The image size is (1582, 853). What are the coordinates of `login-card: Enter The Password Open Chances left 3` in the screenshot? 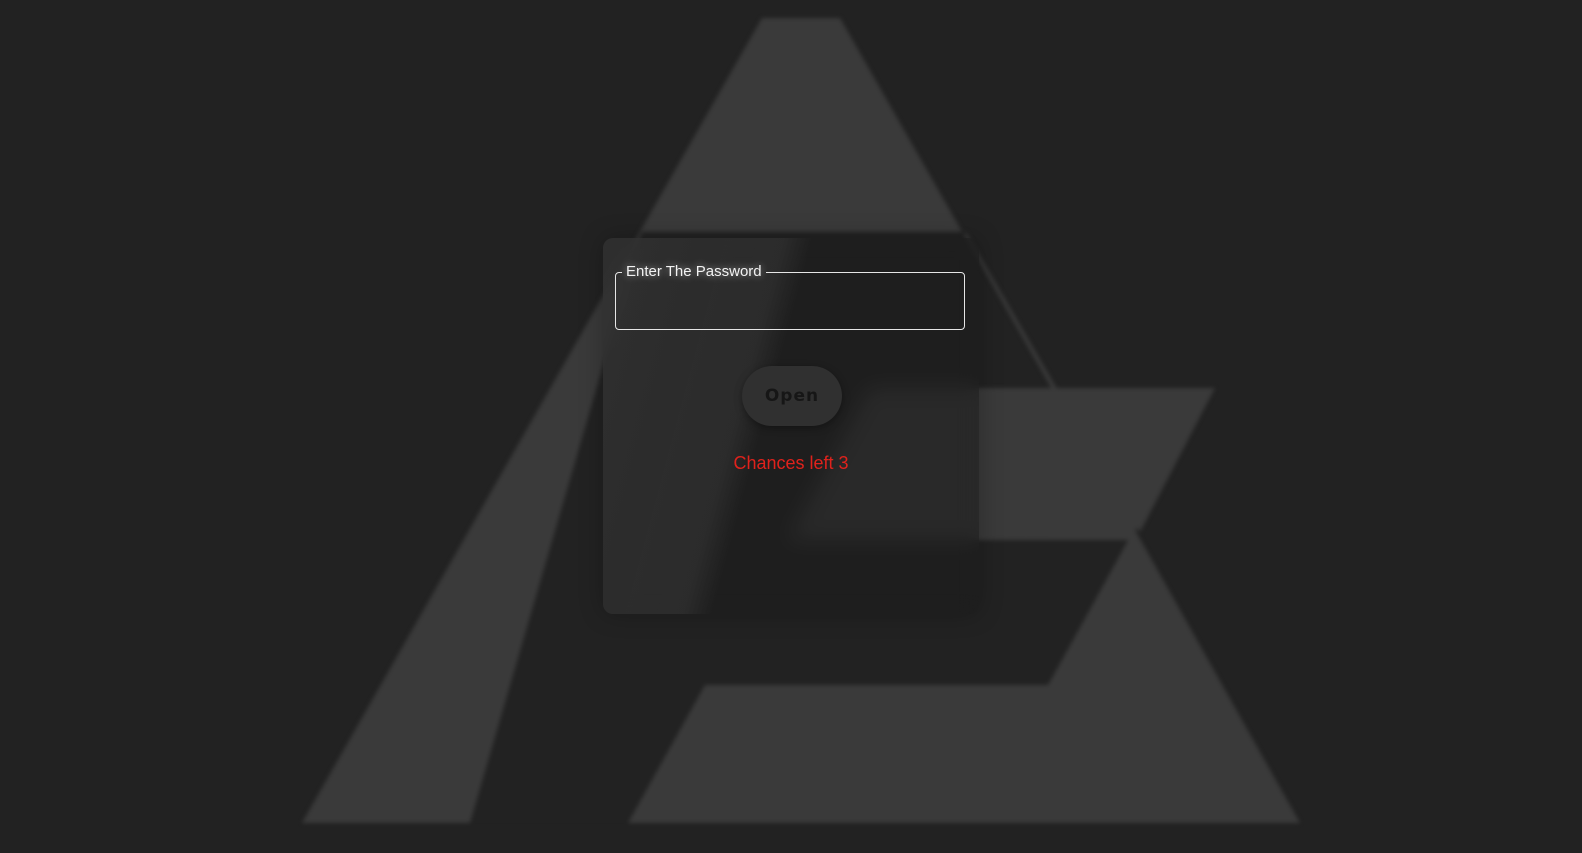 It's located at (791, 426).